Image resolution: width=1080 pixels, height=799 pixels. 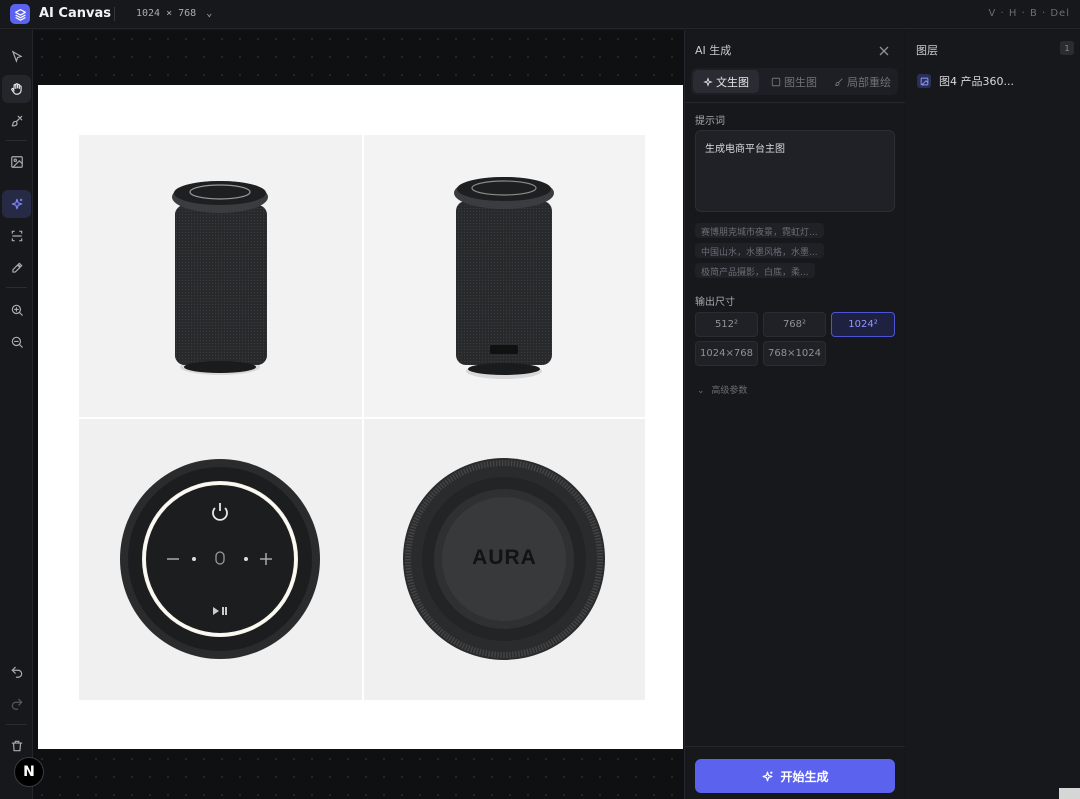 I want to click on app-title: AI Canvas, so click(x=75, y=13).